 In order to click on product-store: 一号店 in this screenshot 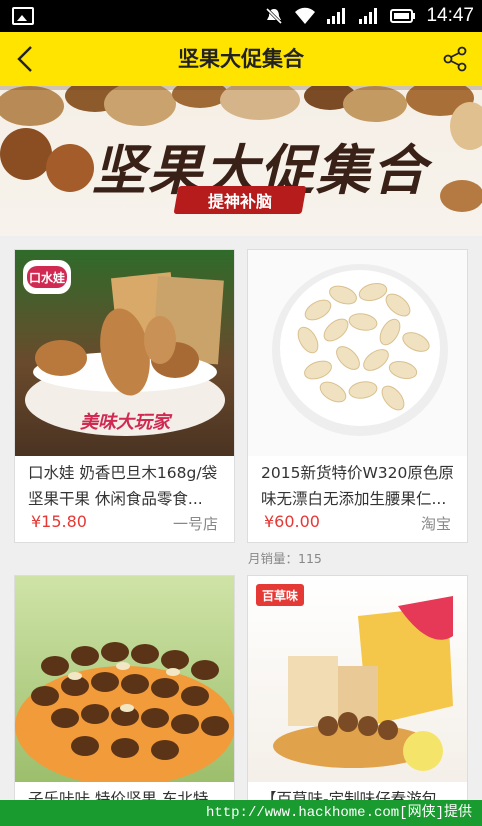, I will do `click(195, 524)`.